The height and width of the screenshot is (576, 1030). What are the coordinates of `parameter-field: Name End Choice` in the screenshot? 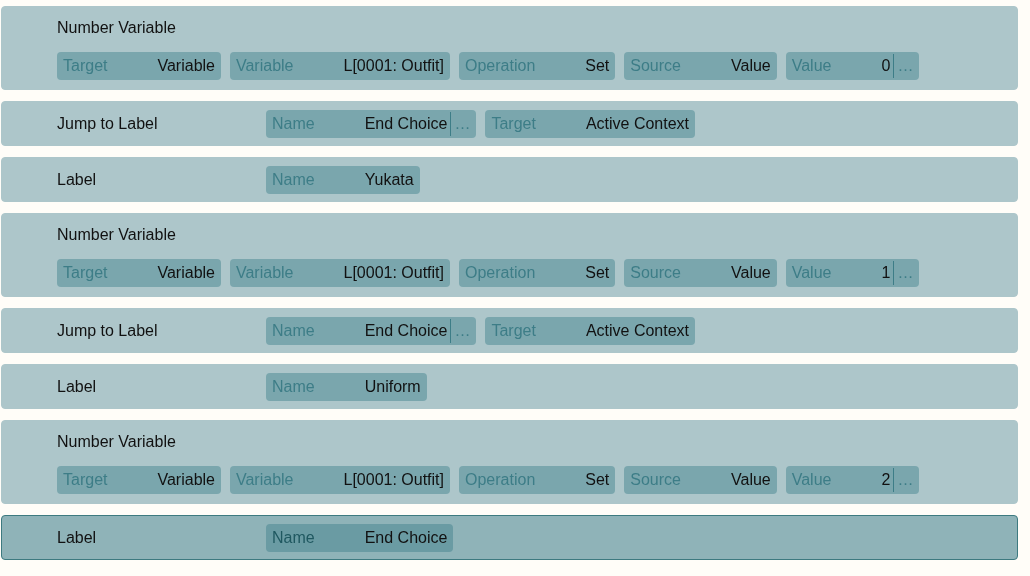 It's located at (360, 537).